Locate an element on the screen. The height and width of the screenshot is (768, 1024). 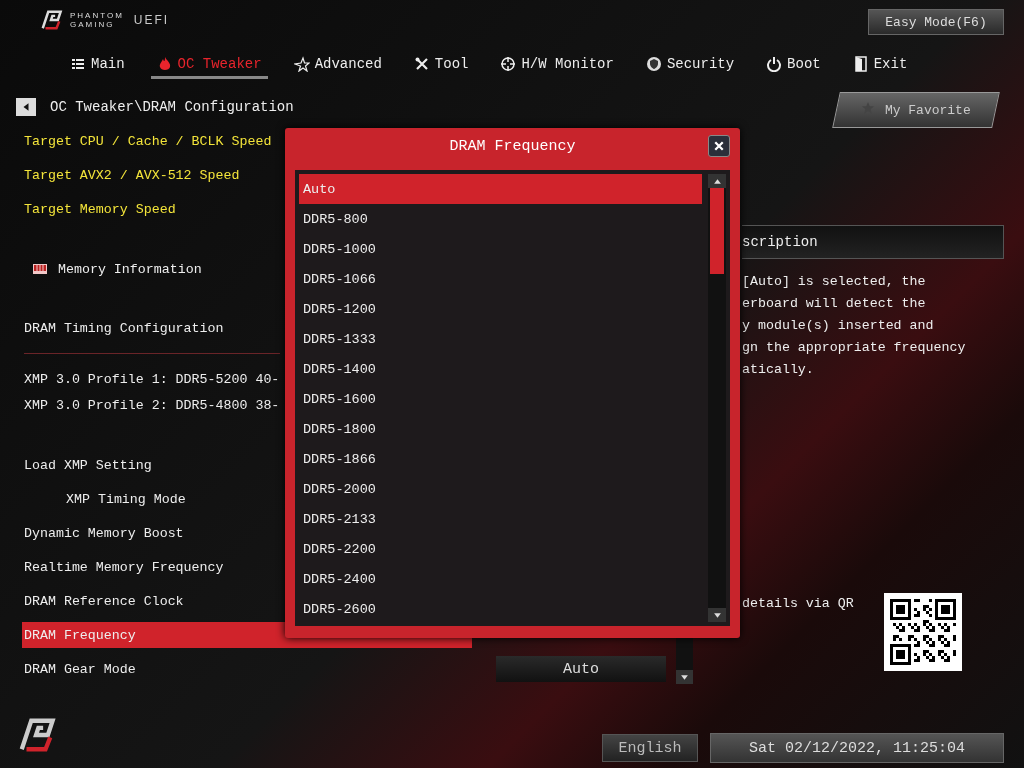
frequency-option: DDR5-2000 is located at coordinates (500, 489).